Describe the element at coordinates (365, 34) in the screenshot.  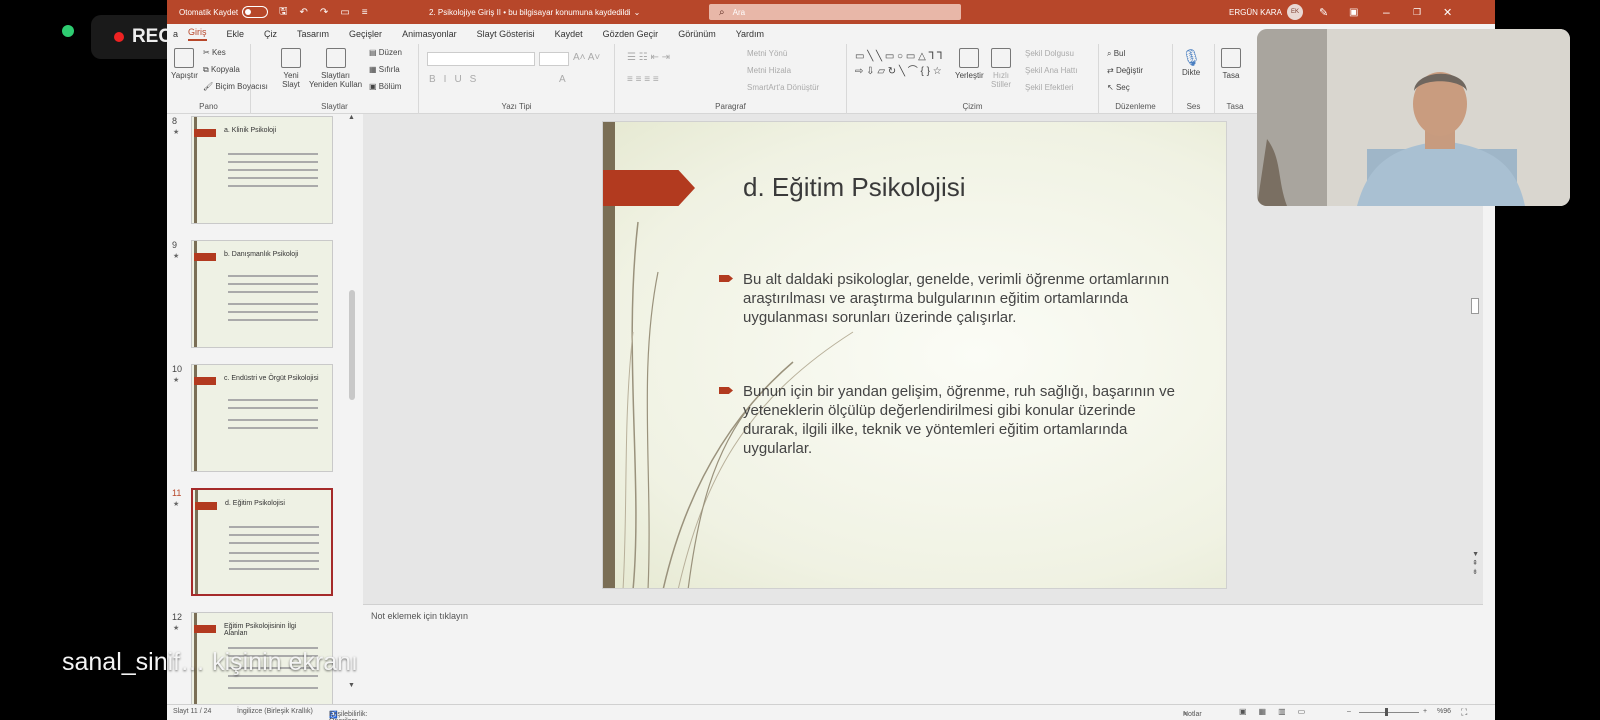
I see `tab-gecisler: Geçişler` at that location.